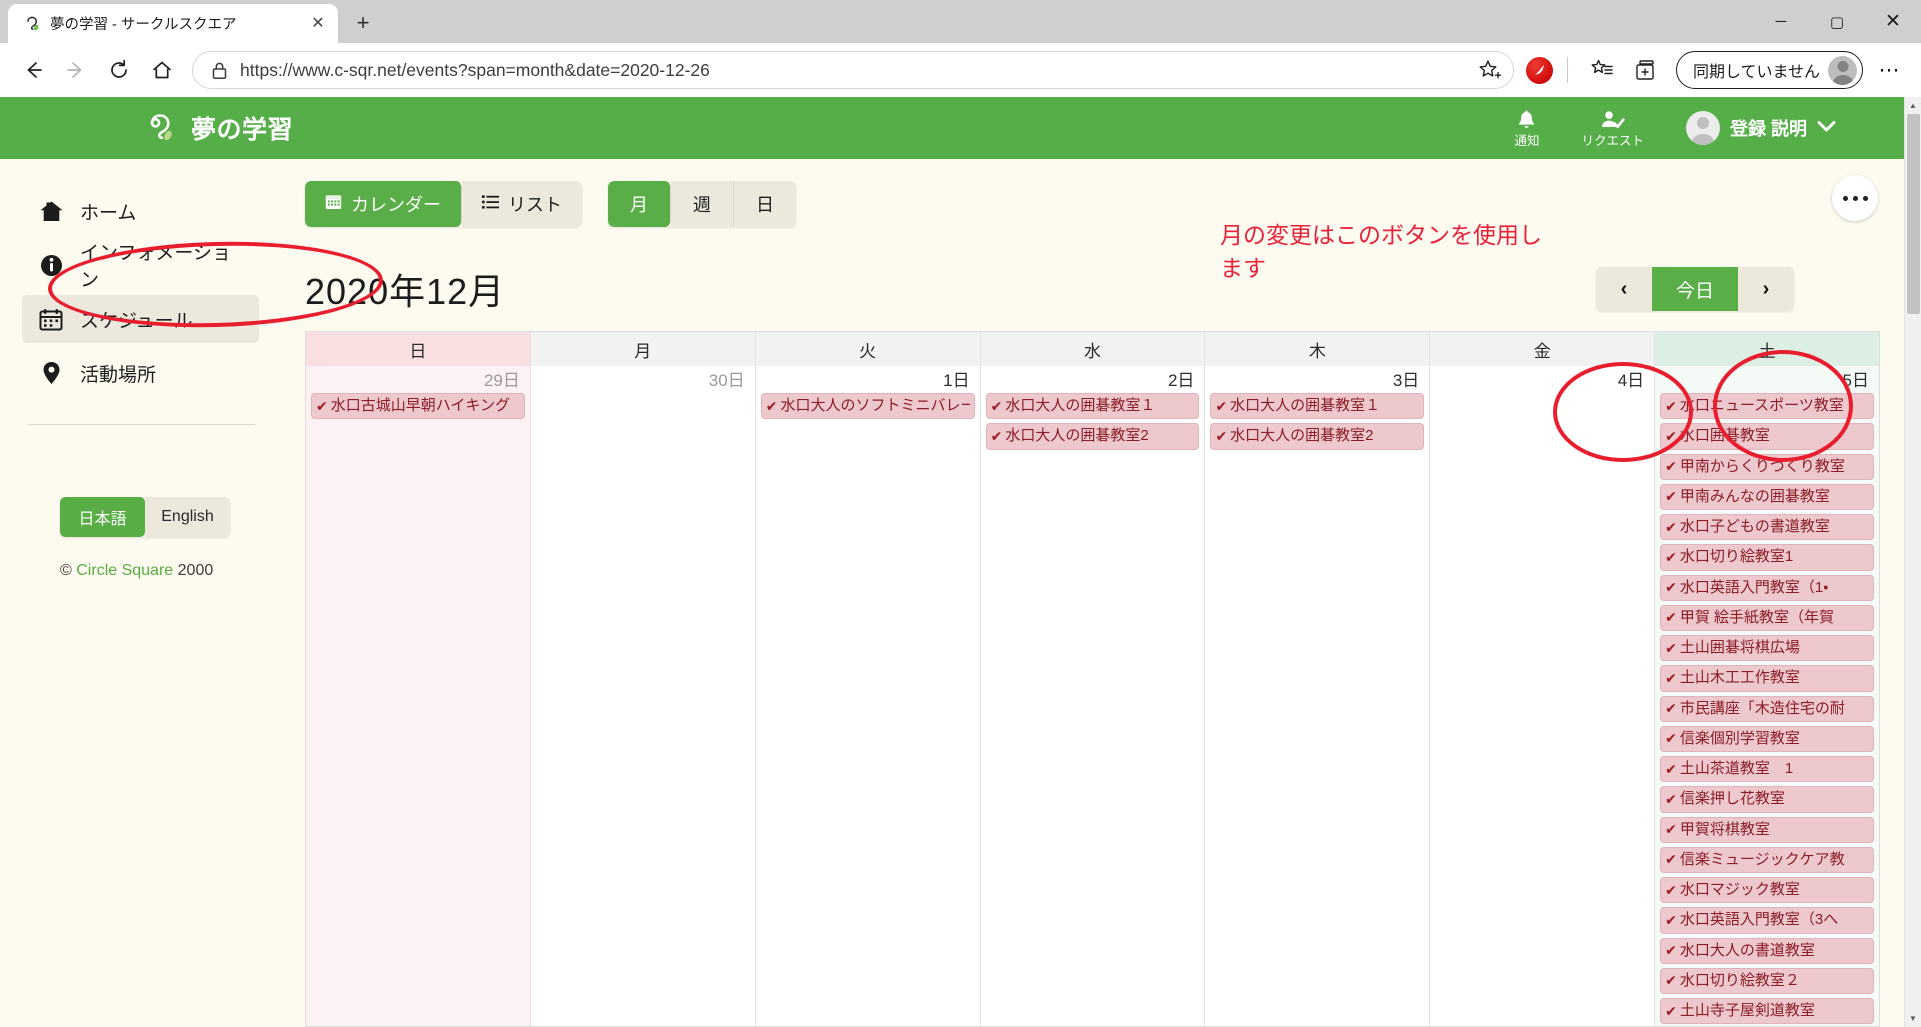 Image resolution: width=1921 pixels, height=1027 pixels. What do you see at coordinates (1913, 1018) in the screenshot?
I see `scroll-down-arrow-icon: ▼` at bounding box center [1913, 1018].